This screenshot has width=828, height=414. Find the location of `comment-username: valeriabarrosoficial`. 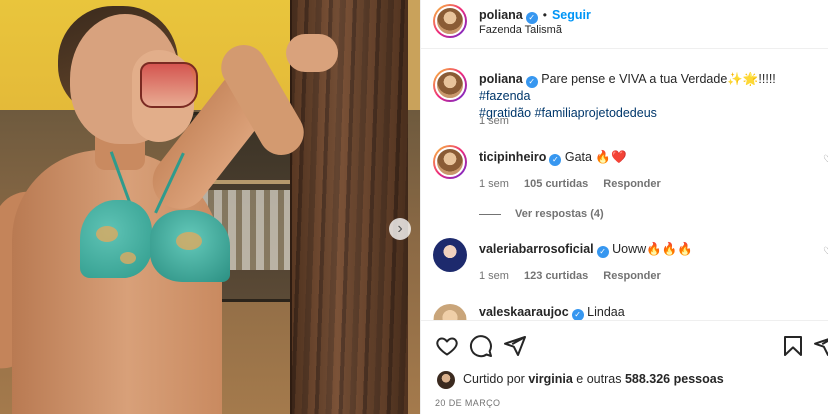

comment-username: valeriabarrosoficial is located at coordinates (536, 249).